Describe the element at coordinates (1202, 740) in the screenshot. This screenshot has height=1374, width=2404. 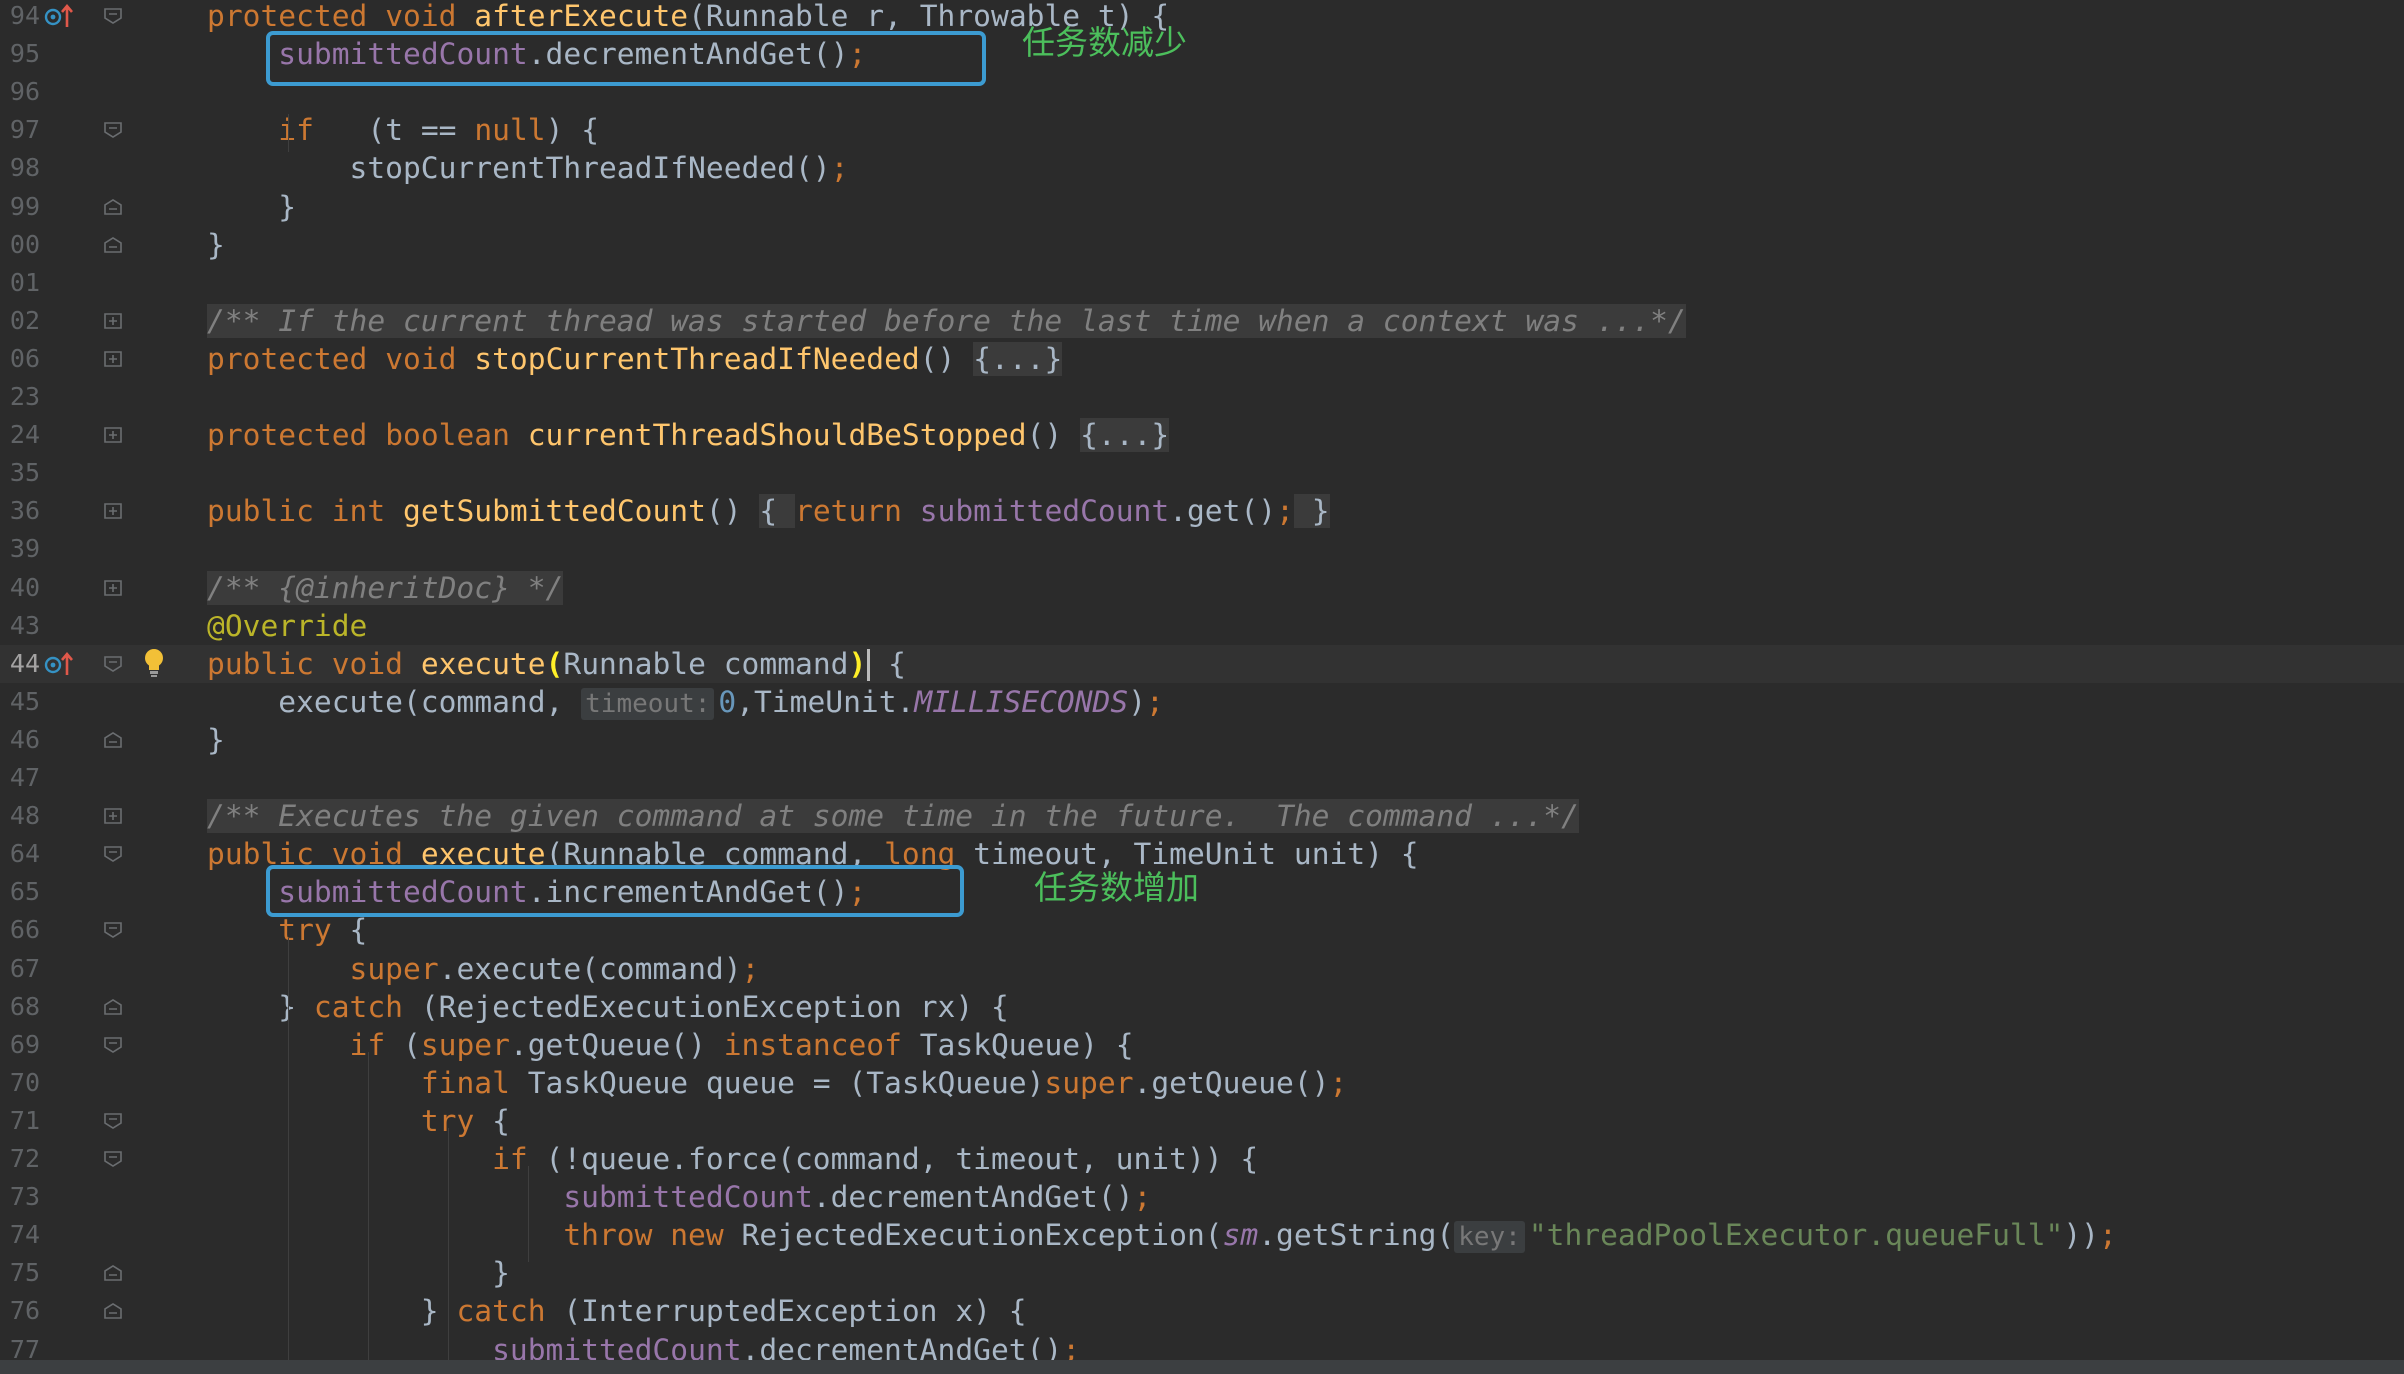
I see `code-line: 46}` at that location.